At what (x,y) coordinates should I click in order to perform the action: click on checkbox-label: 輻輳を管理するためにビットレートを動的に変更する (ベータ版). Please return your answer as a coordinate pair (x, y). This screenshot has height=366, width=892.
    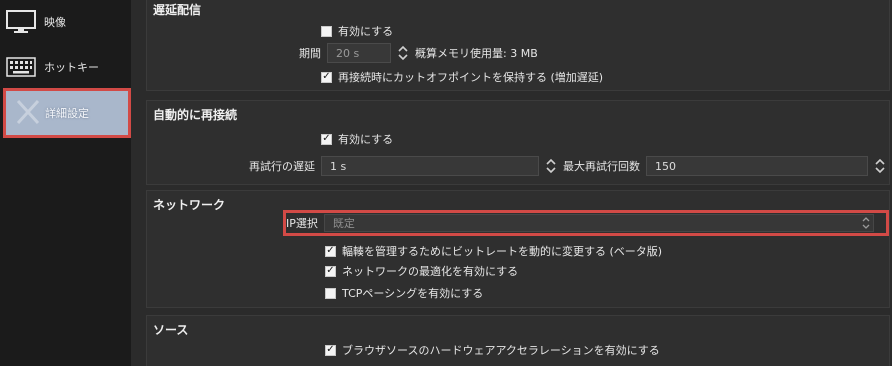
    Looking at the image, I should click on (502, 251).